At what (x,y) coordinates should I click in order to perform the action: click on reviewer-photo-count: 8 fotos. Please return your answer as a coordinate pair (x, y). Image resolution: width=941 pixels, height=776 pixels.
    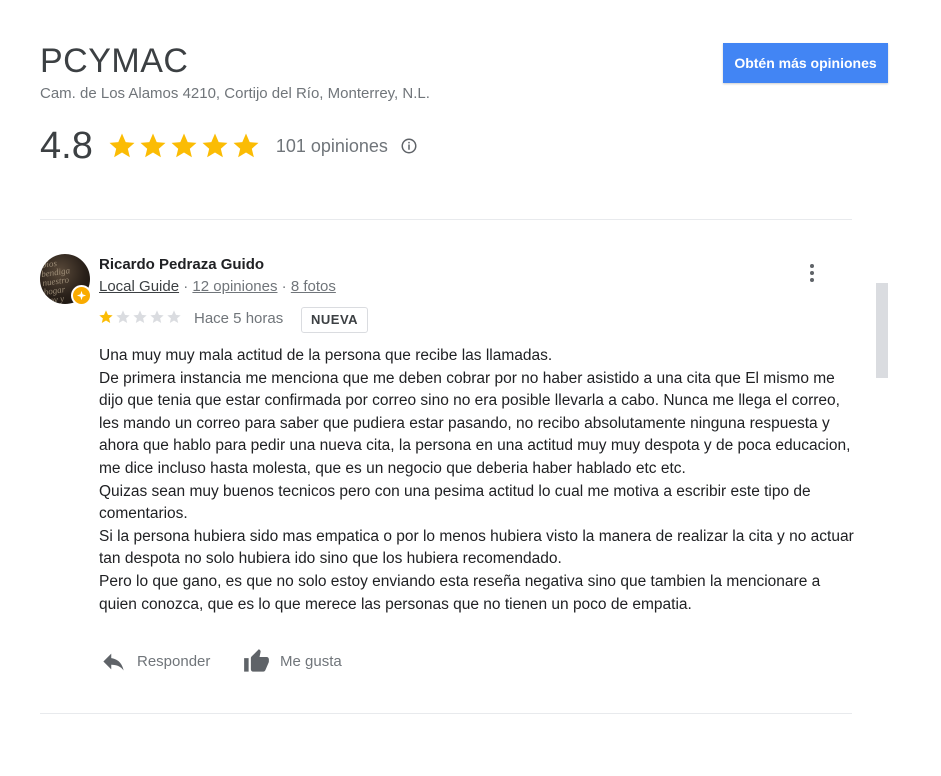
    Looking at the image, I should click on (313, 286).